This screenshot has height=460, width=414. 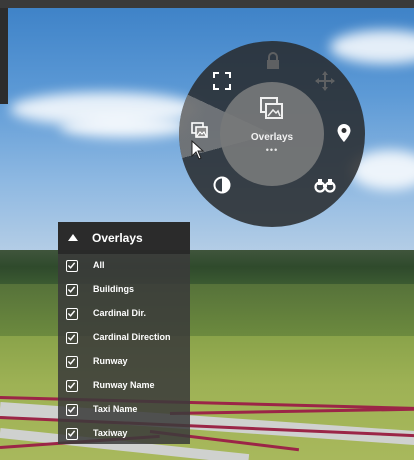 I want to click on overlay-item-label: Buildings, so click(x=113, y=289).